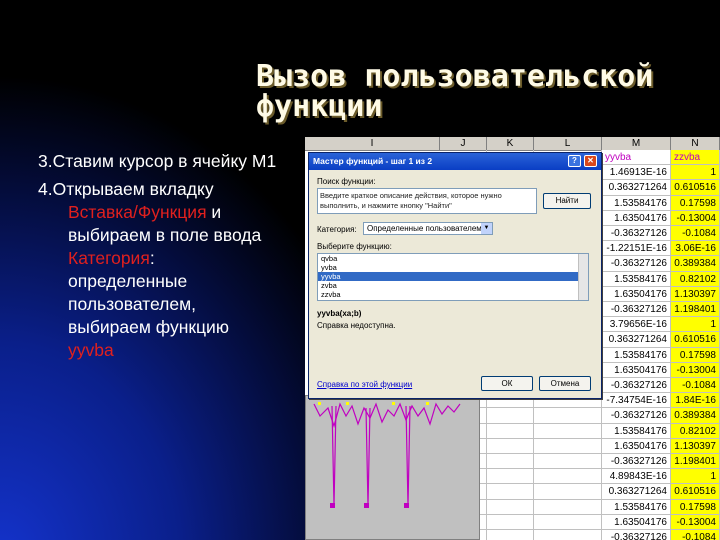 Image resolution: width=720 pixels, height=540 pixels. Describe the element at coordinates (164, 161) in the screenshot. I see `step-3-text: Ставим курсор в ячейку М1` at that location.